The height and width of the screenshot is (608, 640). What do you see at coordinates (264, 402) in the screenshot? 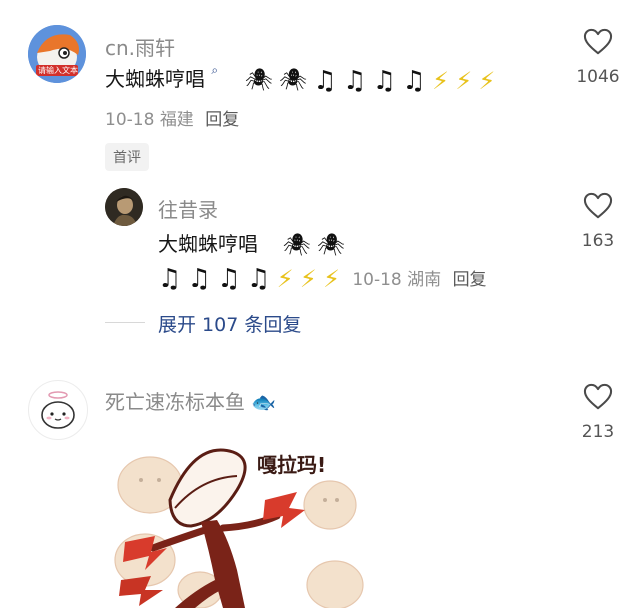
I see `fish-icon: 🐟` at bounding box center [264, 402].